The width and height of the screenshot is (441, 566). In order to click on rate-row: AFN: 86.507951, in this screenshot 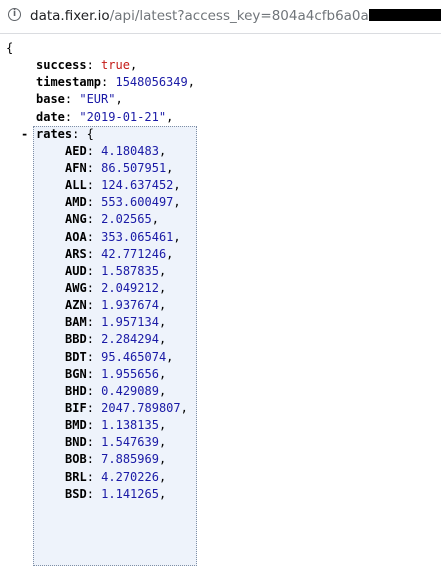, I will do `click(119, 167)`.